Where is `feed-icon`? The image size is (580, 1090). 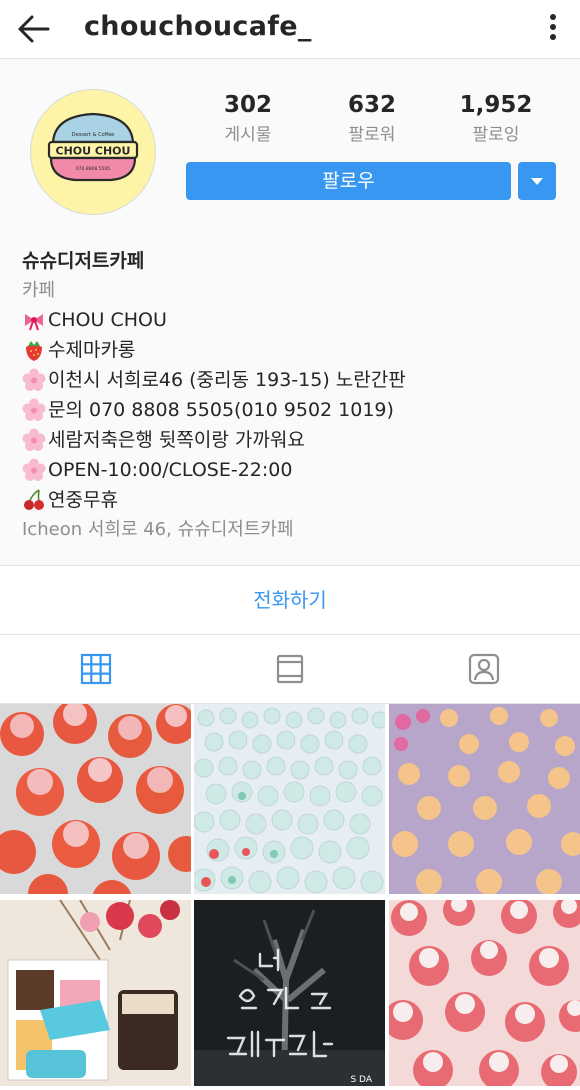
feed-icon is located at coordinates (290, 669).